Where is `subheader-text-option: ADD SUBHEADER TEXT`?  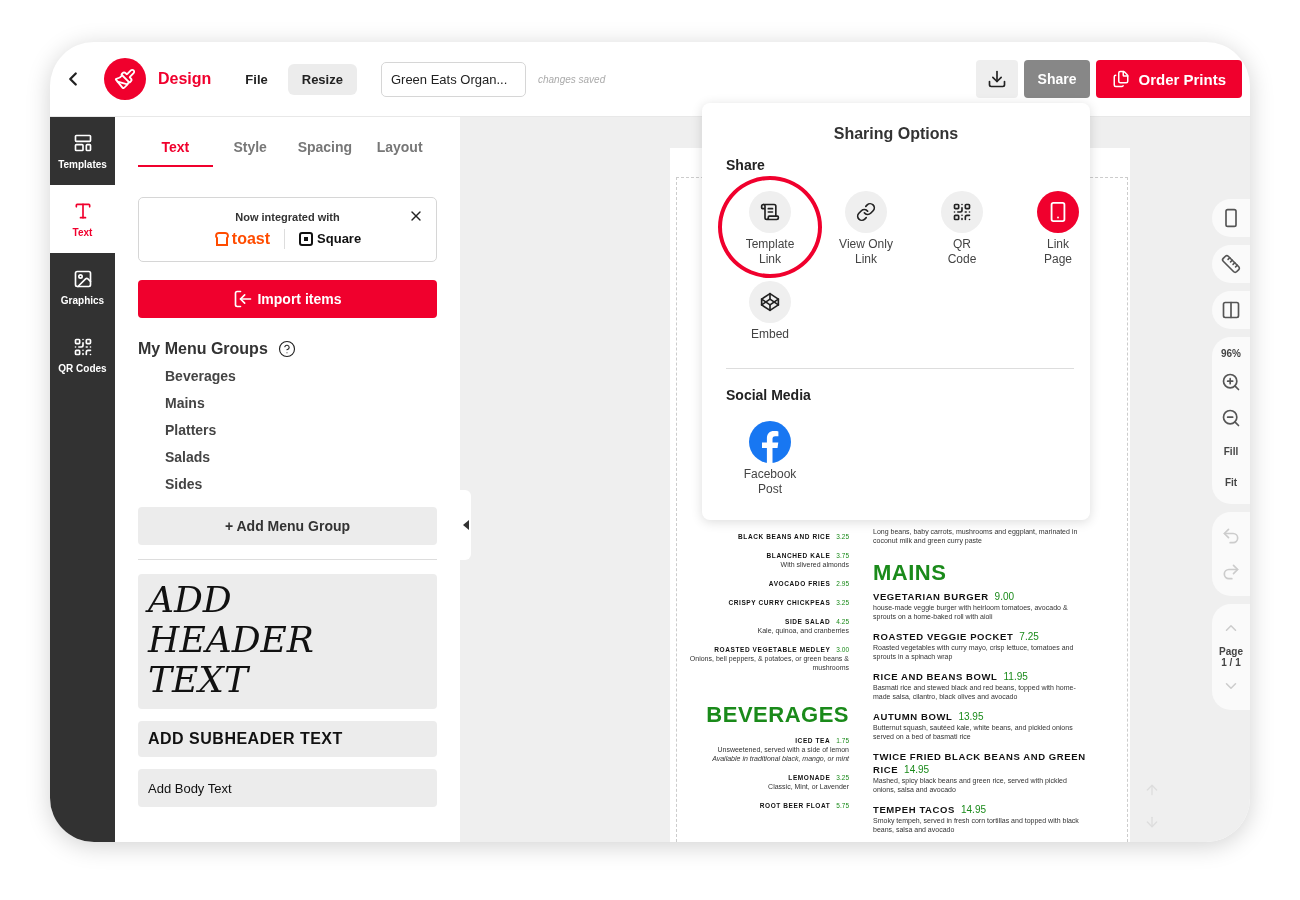
subheader-text-option: ADD SUBHEADER TEXT is located at coordinates (287, 739).